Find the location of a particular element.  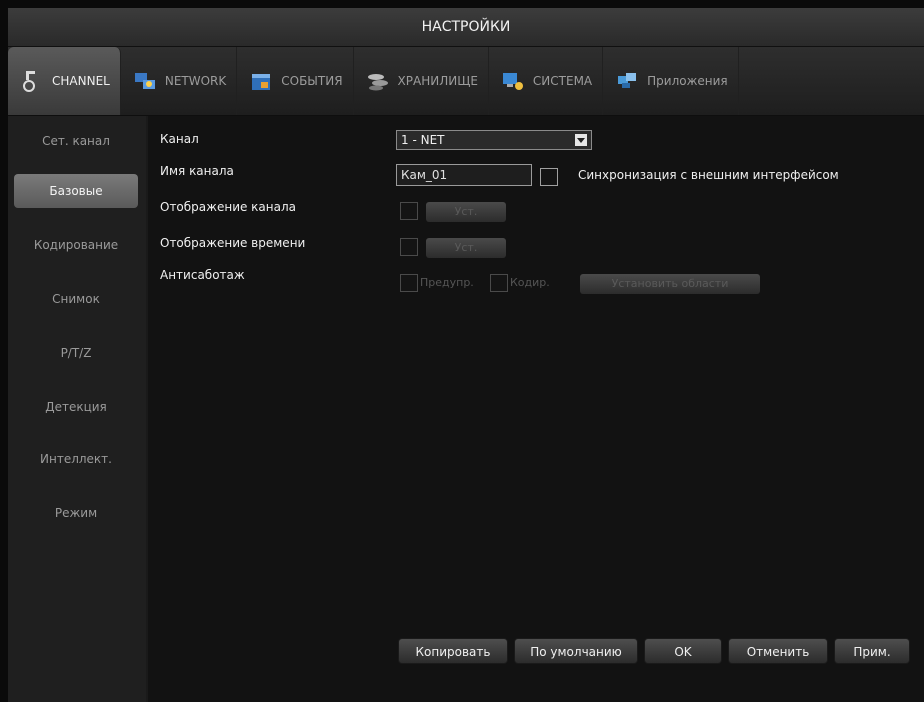

antisabotage-warn-checkbox is located at coordinates (409, 283).